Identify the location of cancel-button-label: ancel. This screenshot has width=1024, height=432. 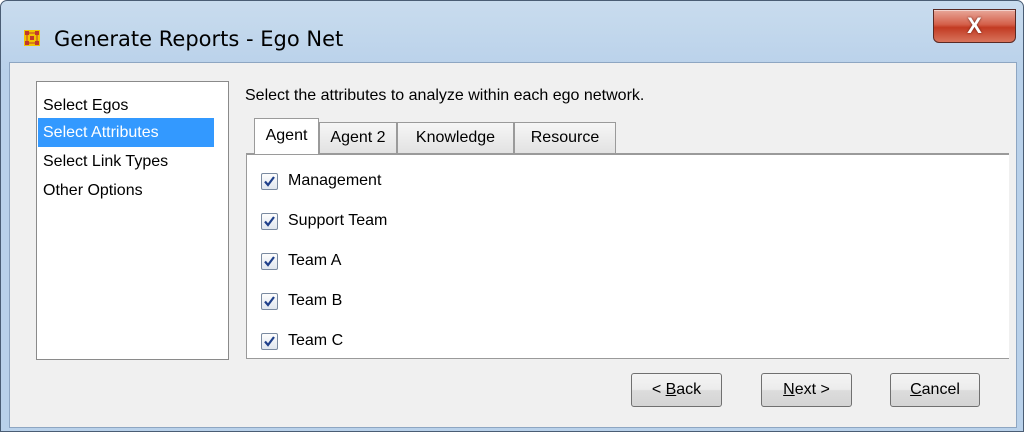
(940, 389).